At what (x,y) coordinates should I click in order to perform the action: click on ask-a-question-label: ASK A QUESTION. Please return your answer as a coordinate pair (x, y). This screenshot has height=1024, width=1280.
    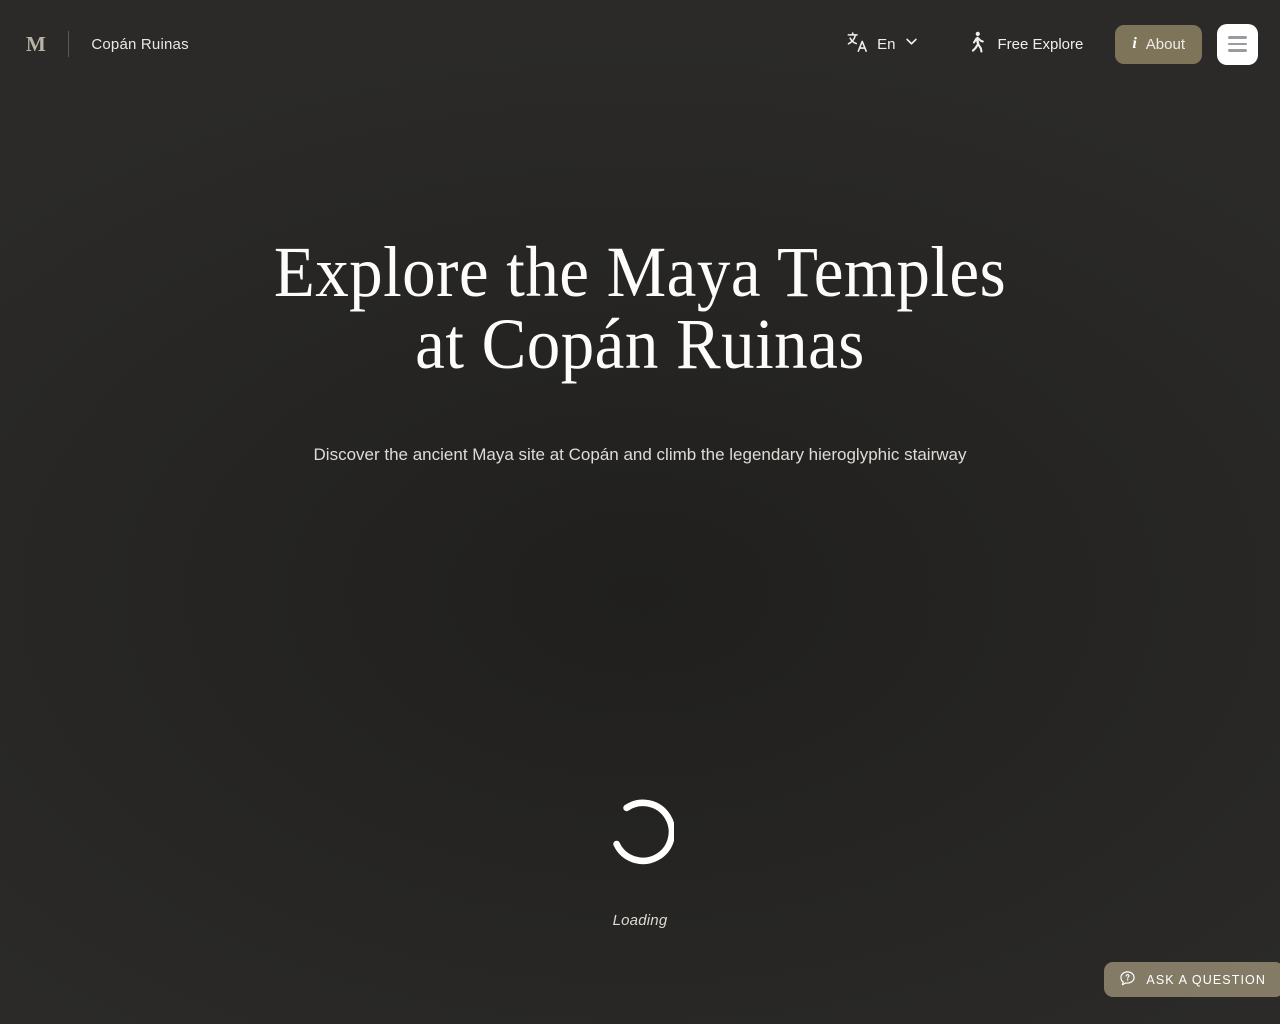
    Looking at the image, I should click on (1206, 979).